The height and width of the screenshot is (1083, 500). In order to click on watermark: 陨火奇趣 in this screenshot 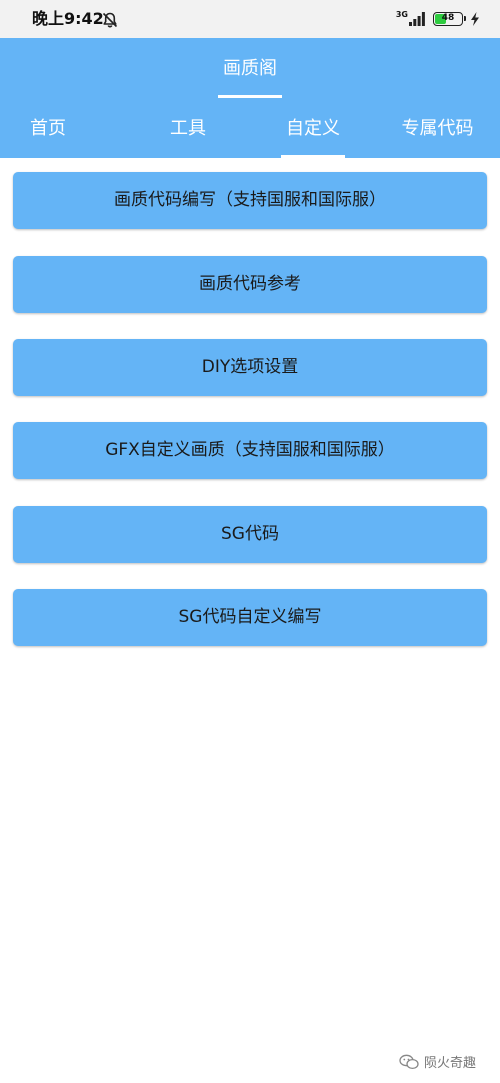, I will do `click(437, 1061)`.